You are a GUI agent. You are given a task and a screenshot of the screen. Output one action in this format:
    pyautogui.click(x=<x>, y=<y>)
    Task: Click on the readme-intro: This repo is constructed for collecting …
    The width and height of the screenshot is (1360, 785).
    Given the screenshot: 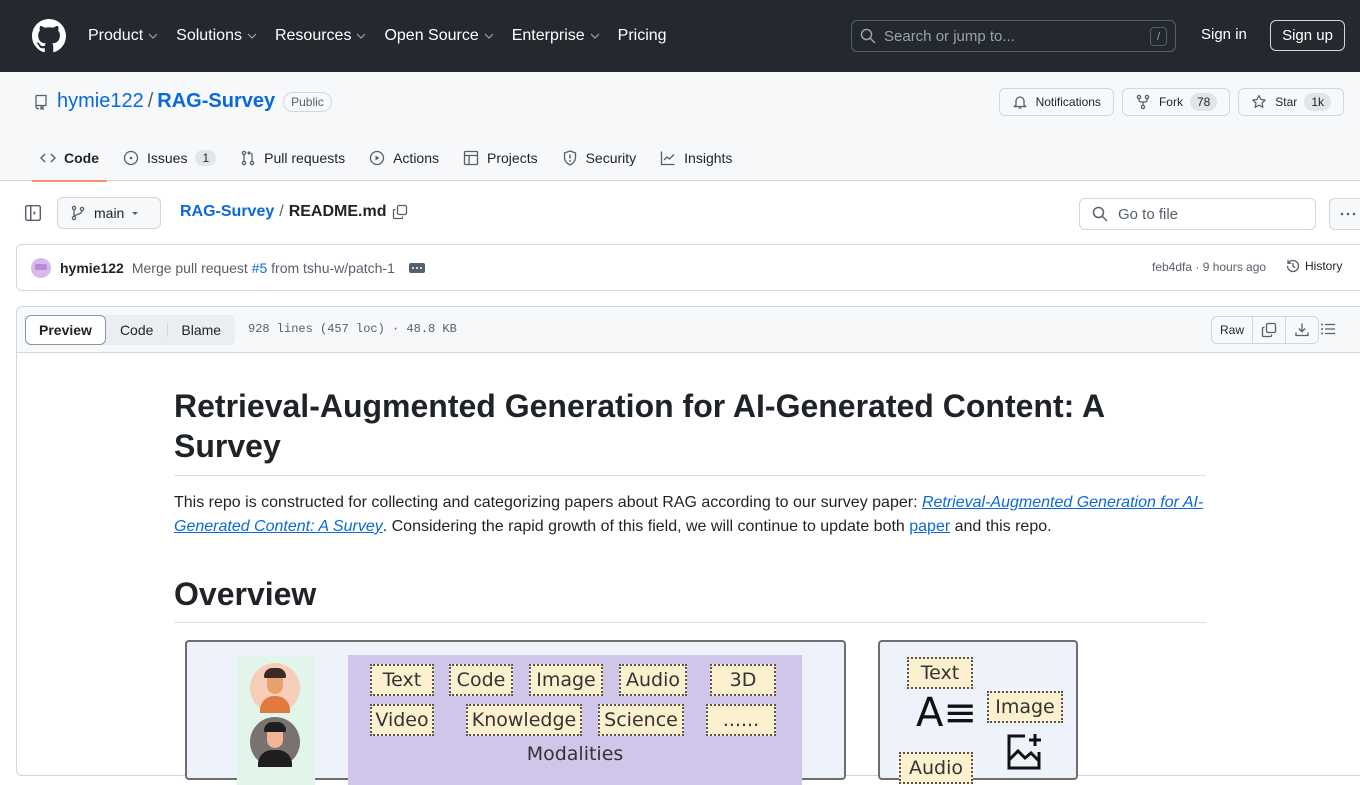 What is the action you would take?
    pyautogui.click(x=690, y=515)
    